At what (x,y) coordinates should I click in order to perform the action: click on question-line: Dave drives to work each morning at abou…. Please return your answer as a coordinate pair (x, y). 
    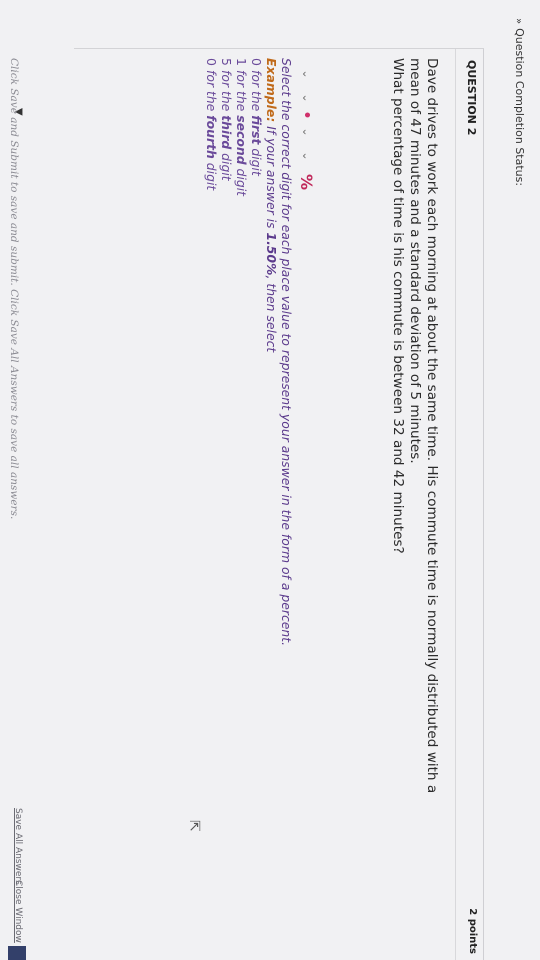
    Looking at the image, I should click on (432, 426).